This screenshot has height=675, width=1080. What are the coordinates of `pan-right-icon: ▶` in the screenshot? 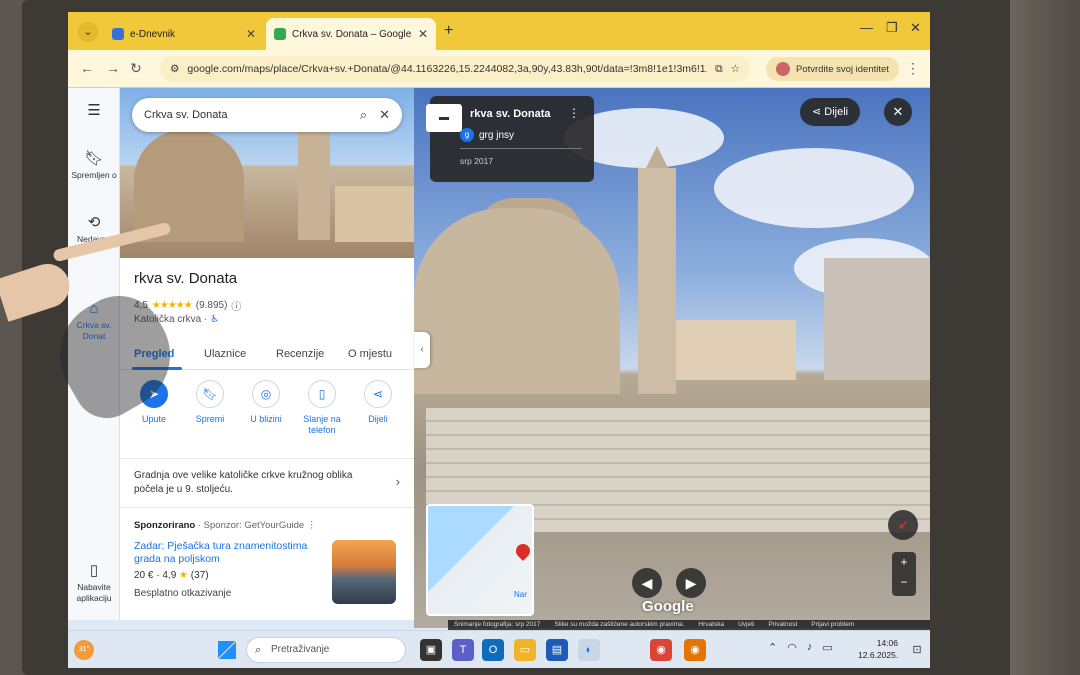 It's located at (691, 583).